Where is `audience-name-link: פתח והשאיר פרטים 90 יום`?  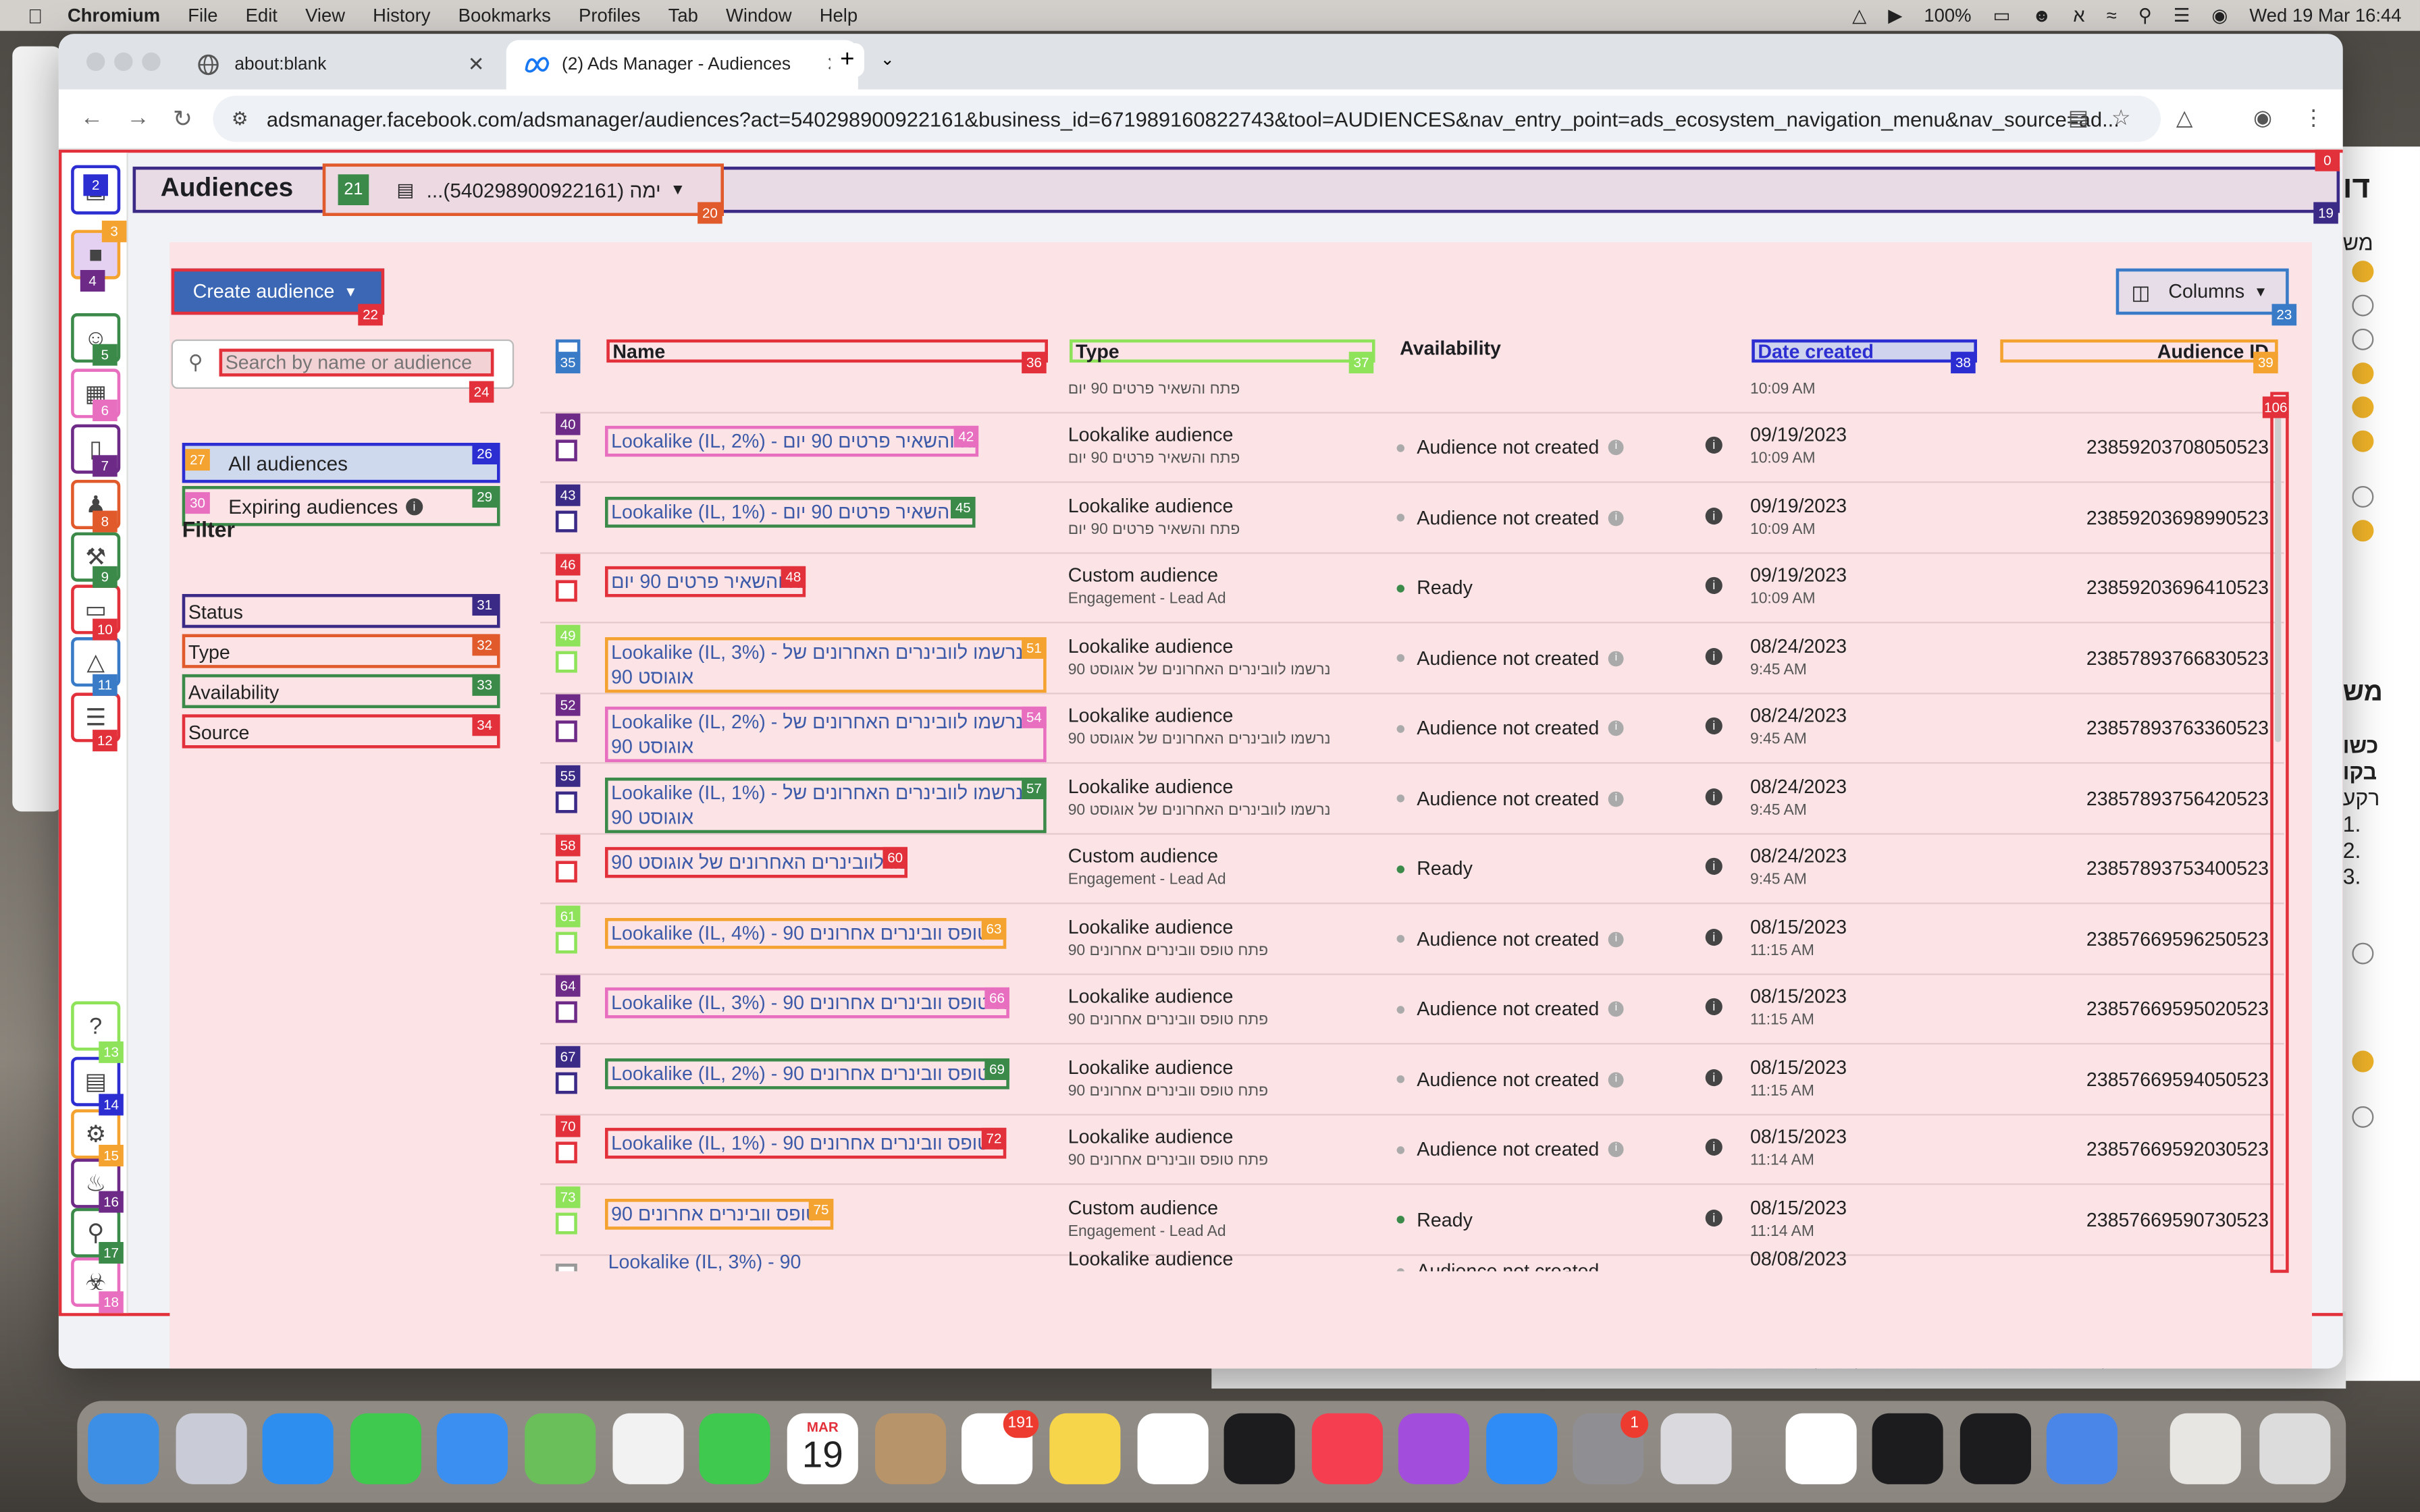
audience-name-link: פתח והשאיר פרטים 90 יום is located at coordinates (705, 581).